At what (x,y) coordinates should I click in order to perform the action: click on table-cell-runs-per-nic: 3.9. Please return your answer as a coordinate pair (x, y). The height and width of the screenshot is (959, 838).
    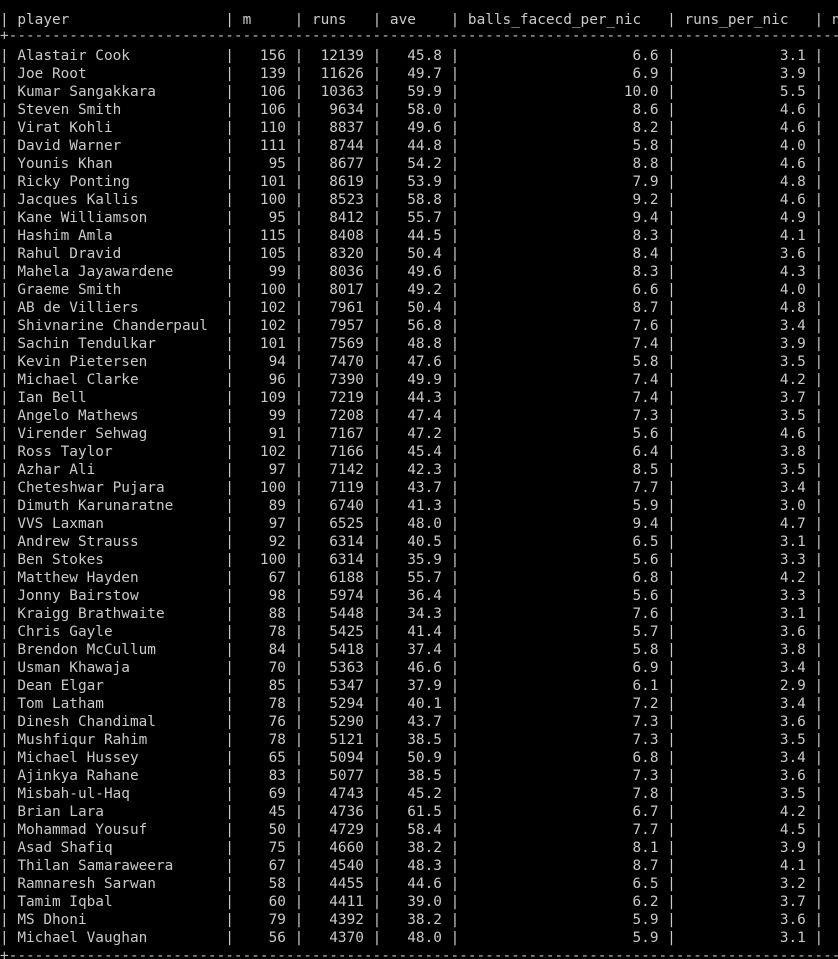
    Looking at the image, I should click on (745, 74).